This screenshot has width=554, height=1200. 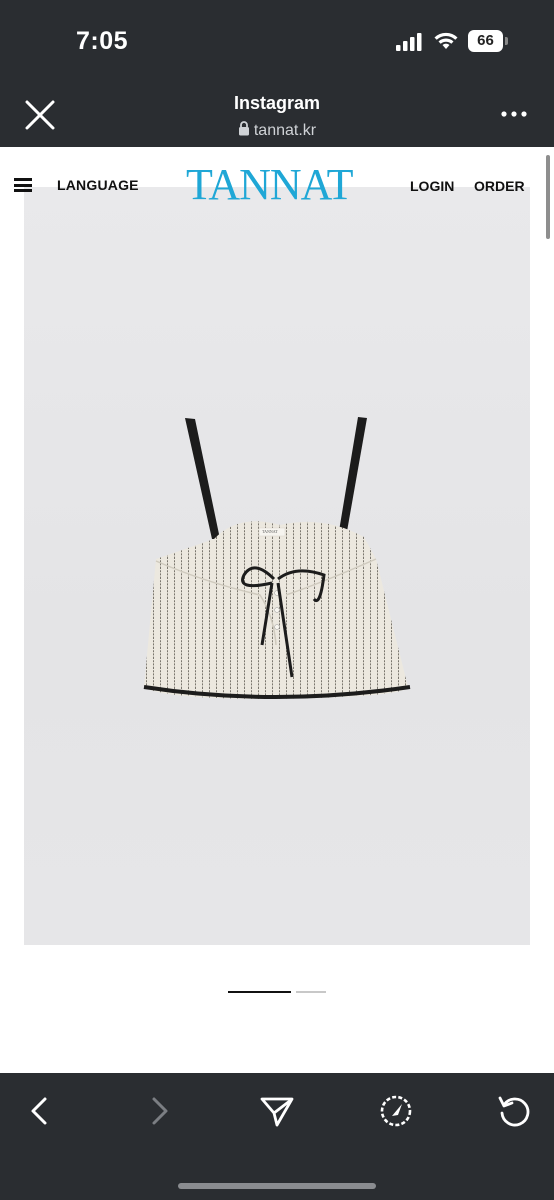 I want to click on carousel-indicator-active, so click(x=259, y=992).